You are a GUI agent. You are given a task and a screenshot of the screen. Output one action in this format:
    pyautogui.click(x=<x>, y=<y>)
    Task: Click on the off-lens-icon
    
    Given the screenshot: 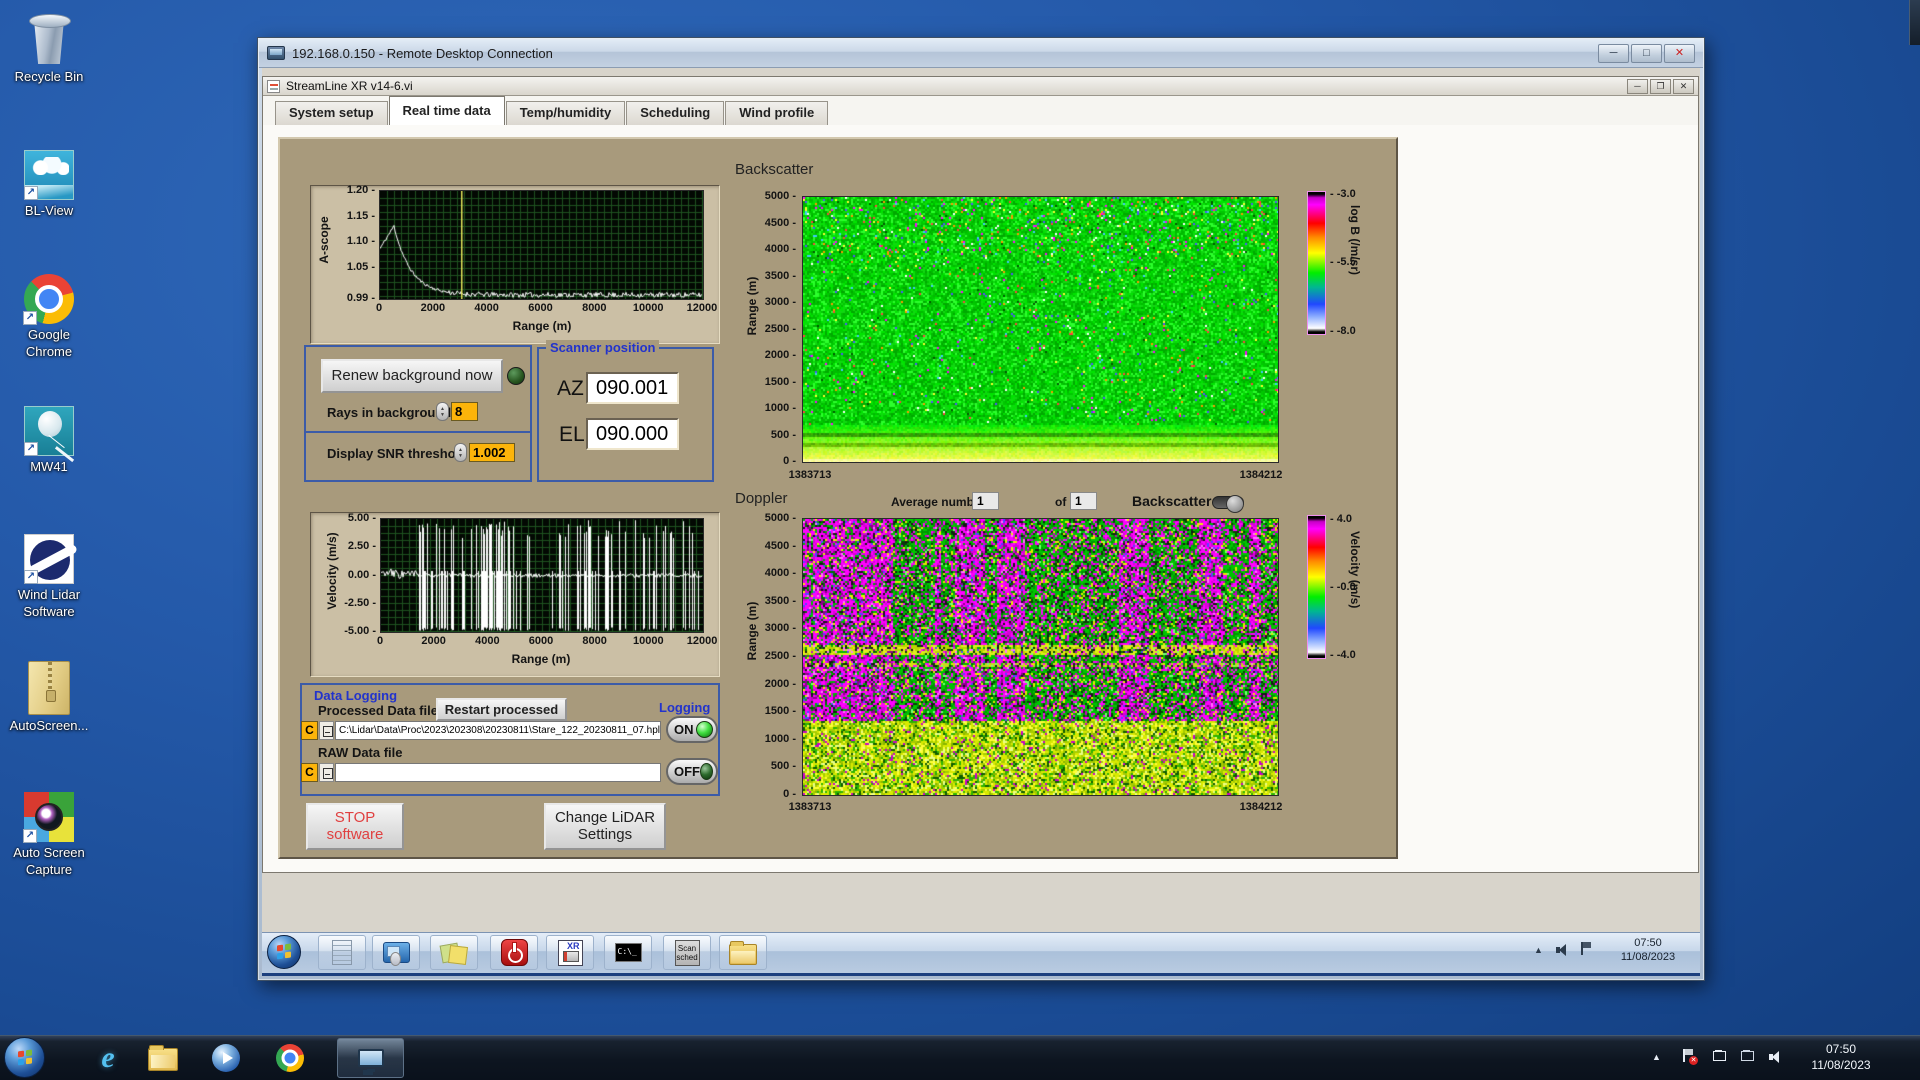 What is the action you would take?
    pyautogui.click(x=706, y=771)
    